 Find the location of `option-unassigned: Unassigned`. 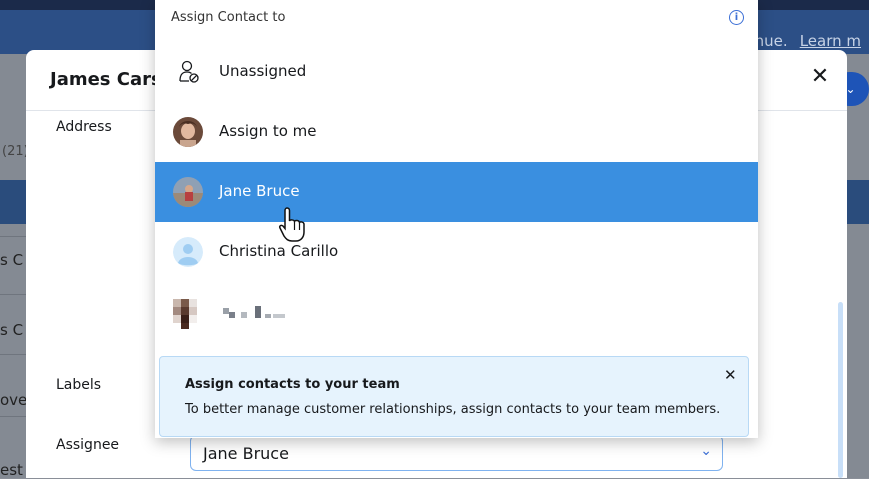

option-unassigned: Unassigned is located at coordinates (456, 72).